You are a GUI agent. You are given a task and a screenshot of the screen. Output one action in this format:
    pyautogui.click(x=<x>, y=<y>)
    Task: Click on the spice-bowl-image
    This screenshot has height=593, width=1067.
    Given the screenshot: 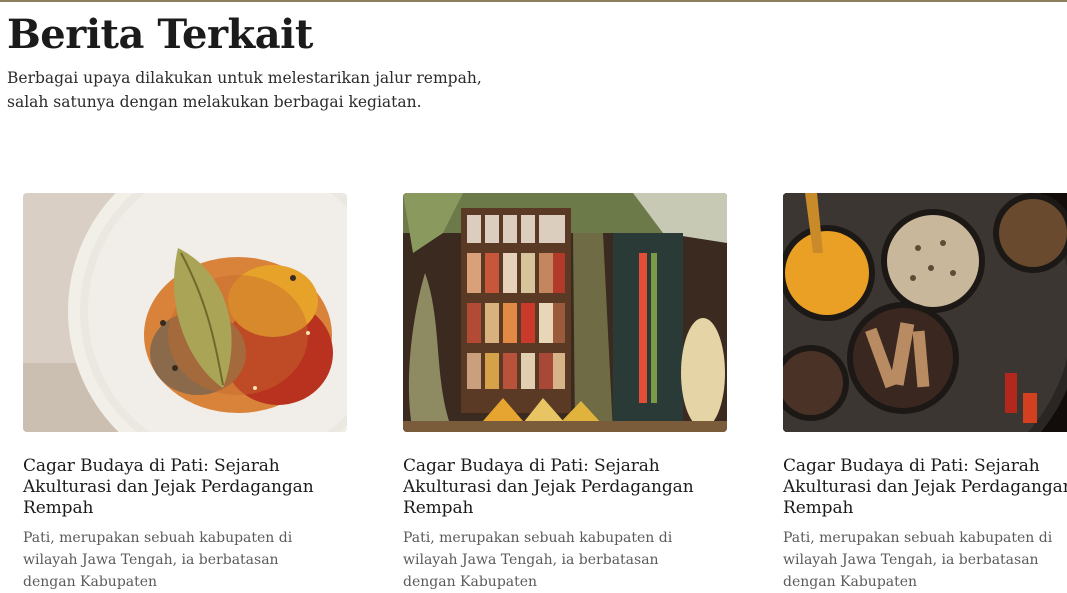 What is the action you would take?
    pyautogui.click(x=185, y=312)
    